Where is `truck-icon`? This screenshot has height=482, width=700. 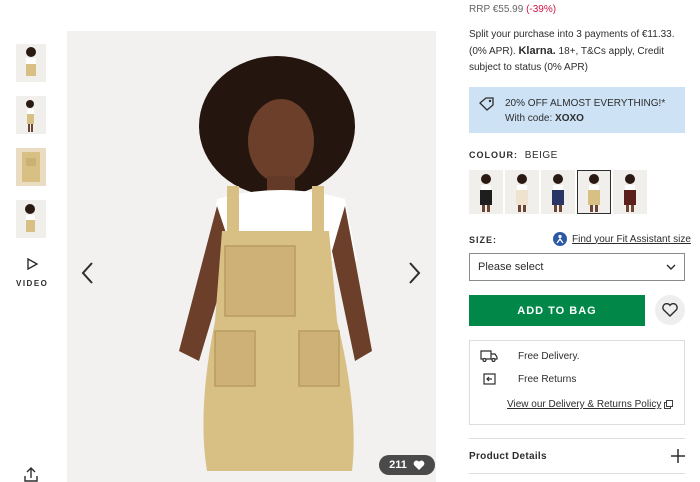 truck-icon is located at coordinates (489, 356).